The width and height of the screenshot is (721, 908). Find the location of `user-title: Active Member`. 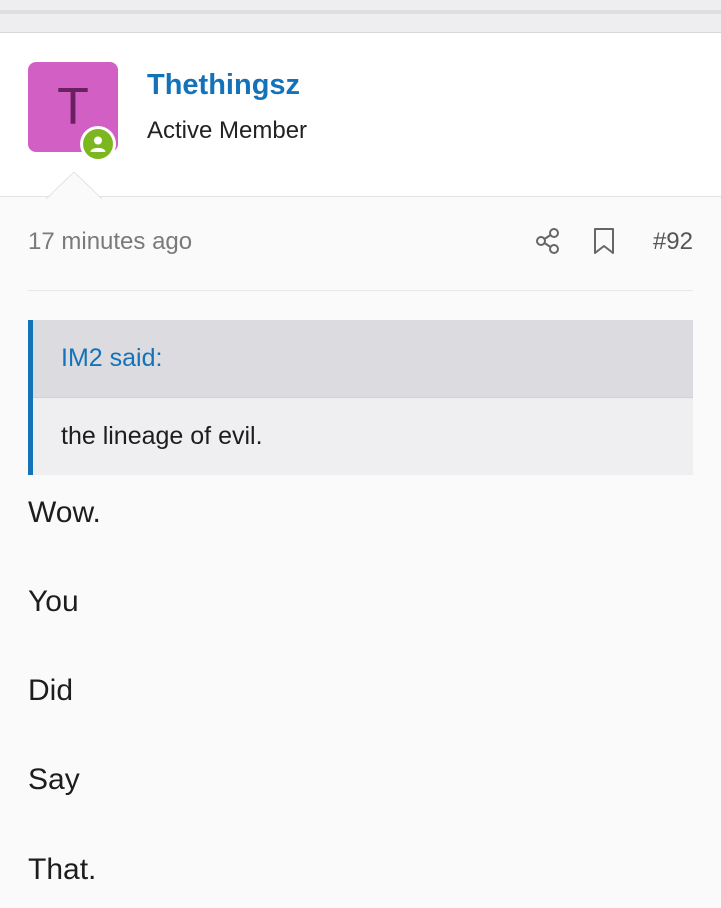

user-title: Active Member is located at coordinates (227, 130).